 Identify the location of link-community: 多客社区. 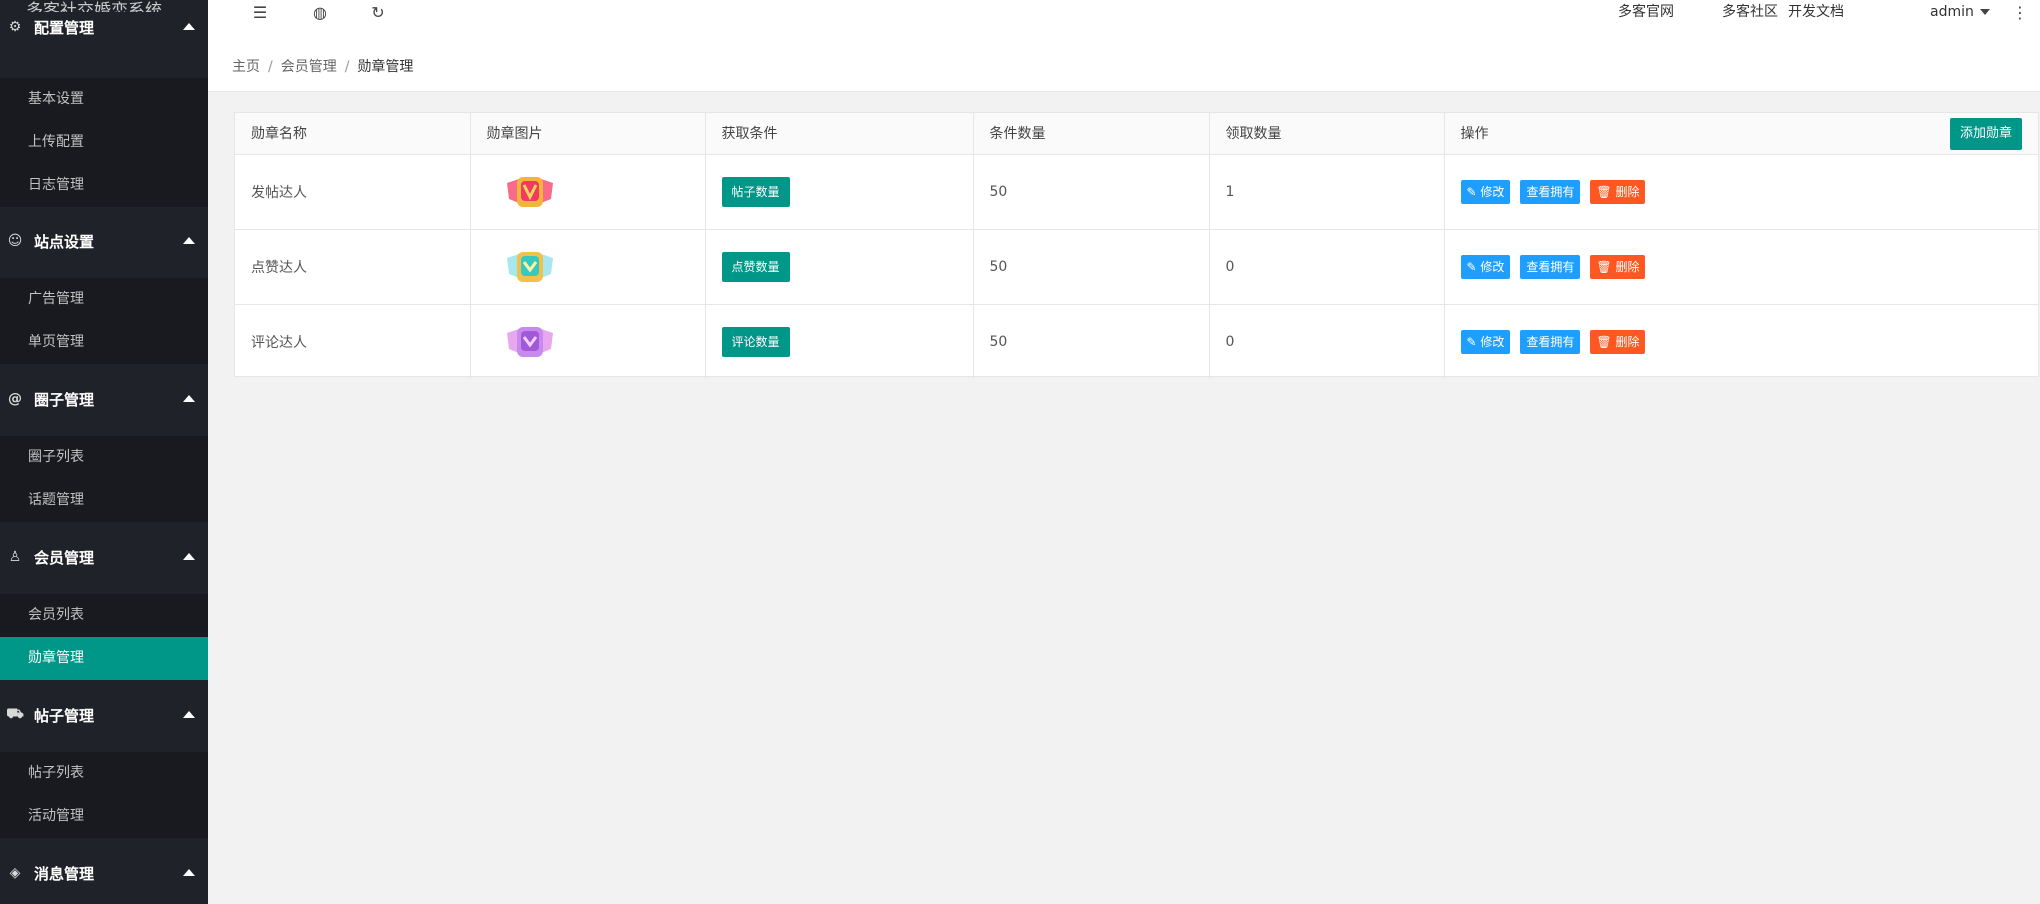
(1750, 12).